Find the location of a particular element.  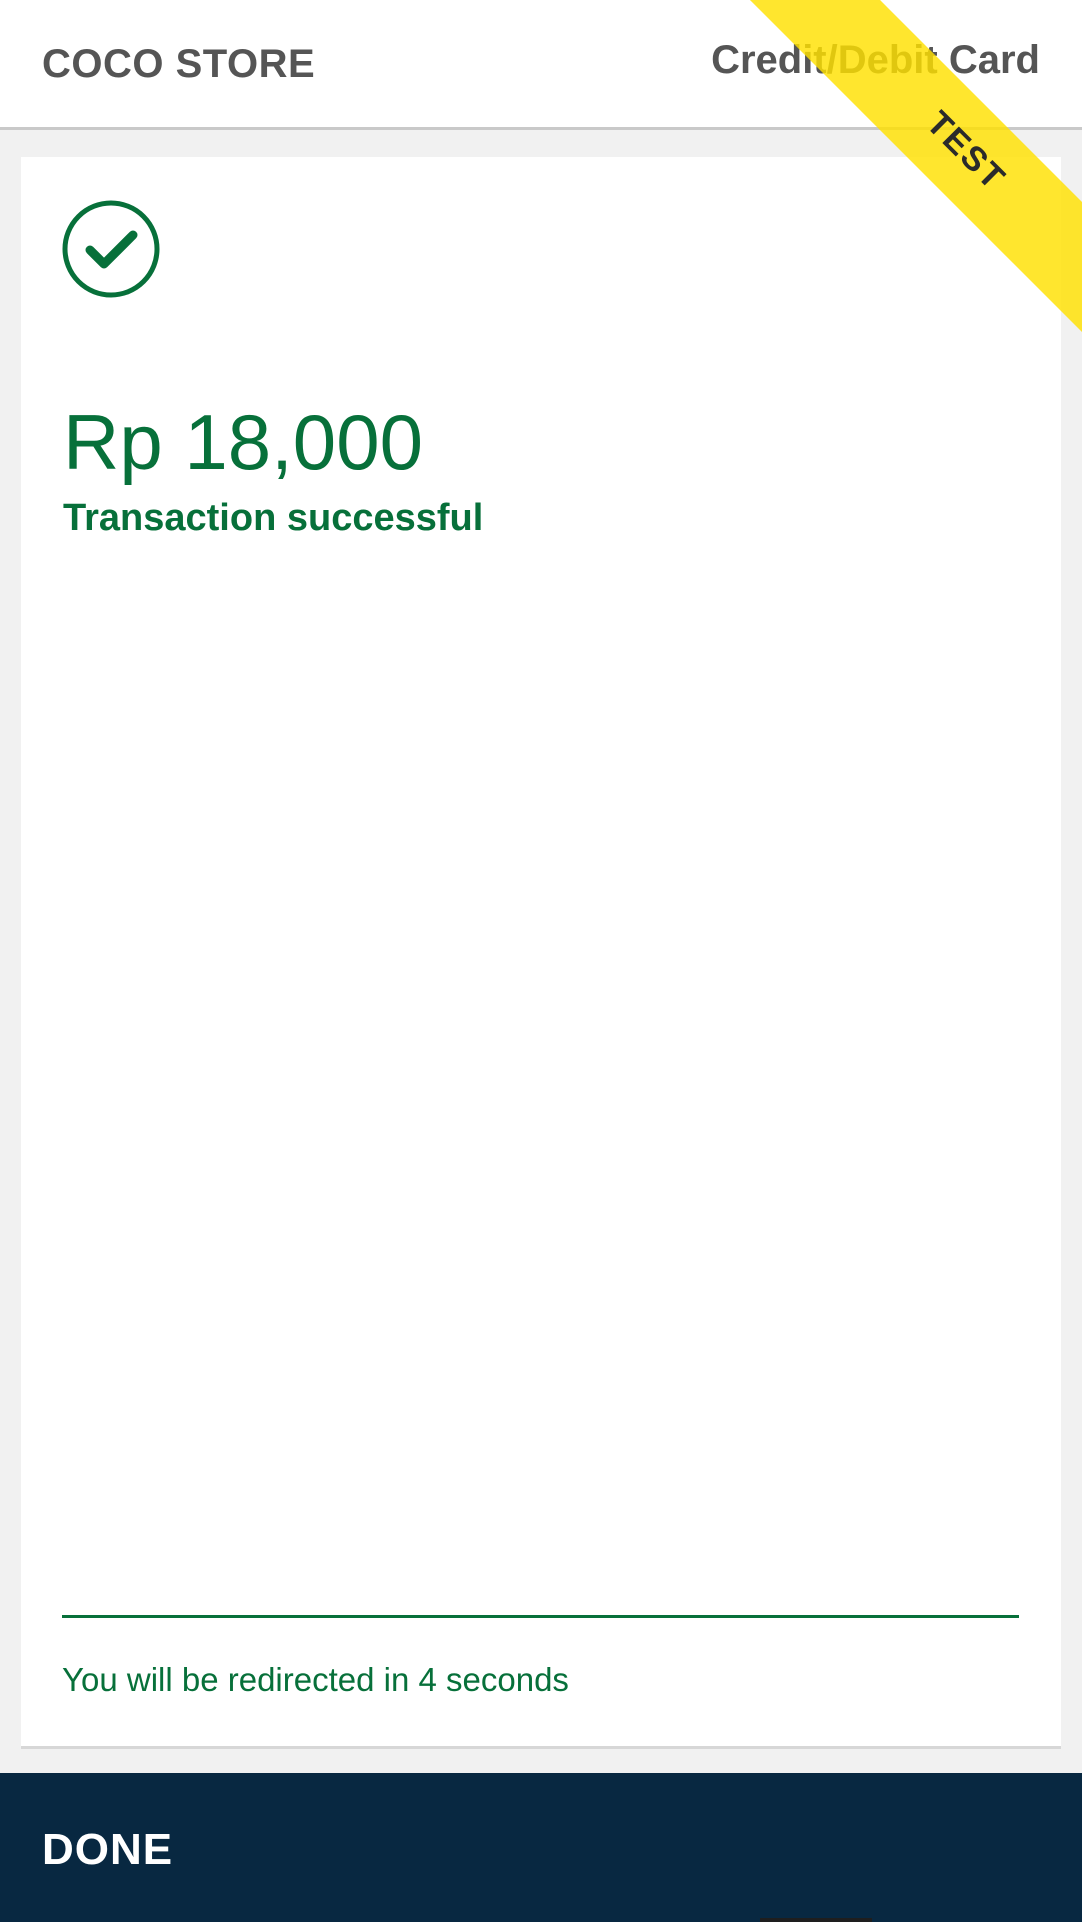

transaction-status: Transaction successful is located at coordinates (273, 518).